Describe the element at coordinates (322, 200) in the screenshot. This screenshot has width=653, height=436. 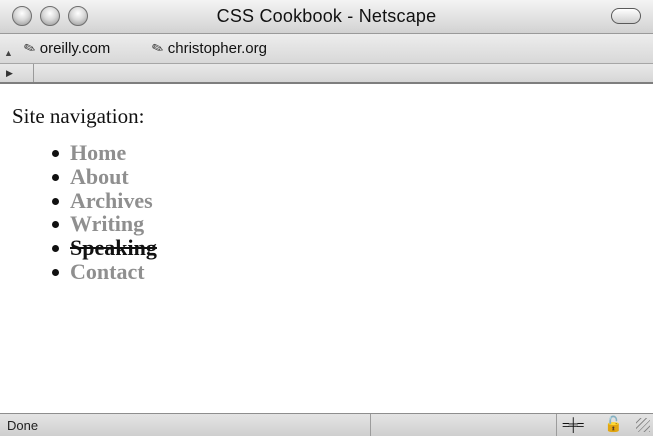
I see `nav-item-archives: Archives` at that location.